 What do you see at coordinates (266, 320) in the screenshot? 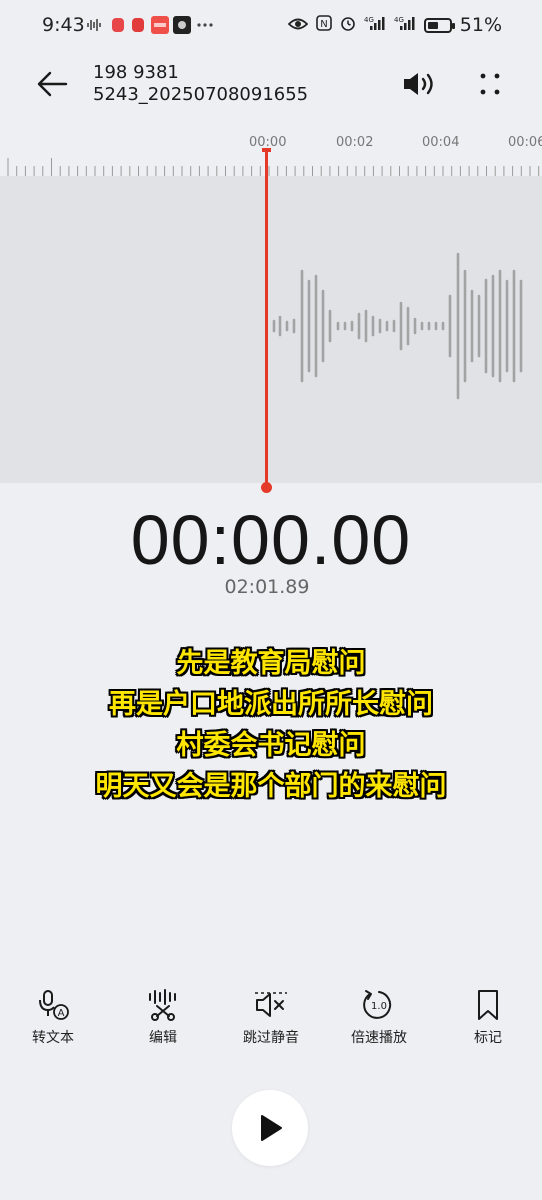
I see `playhead` at bounding box center [266, 320].